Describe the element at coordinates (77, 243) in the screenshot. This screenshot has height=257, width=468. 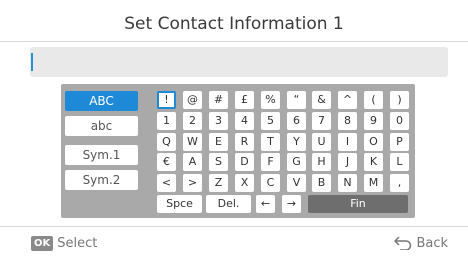
I see `select-hint: Select` at that location.